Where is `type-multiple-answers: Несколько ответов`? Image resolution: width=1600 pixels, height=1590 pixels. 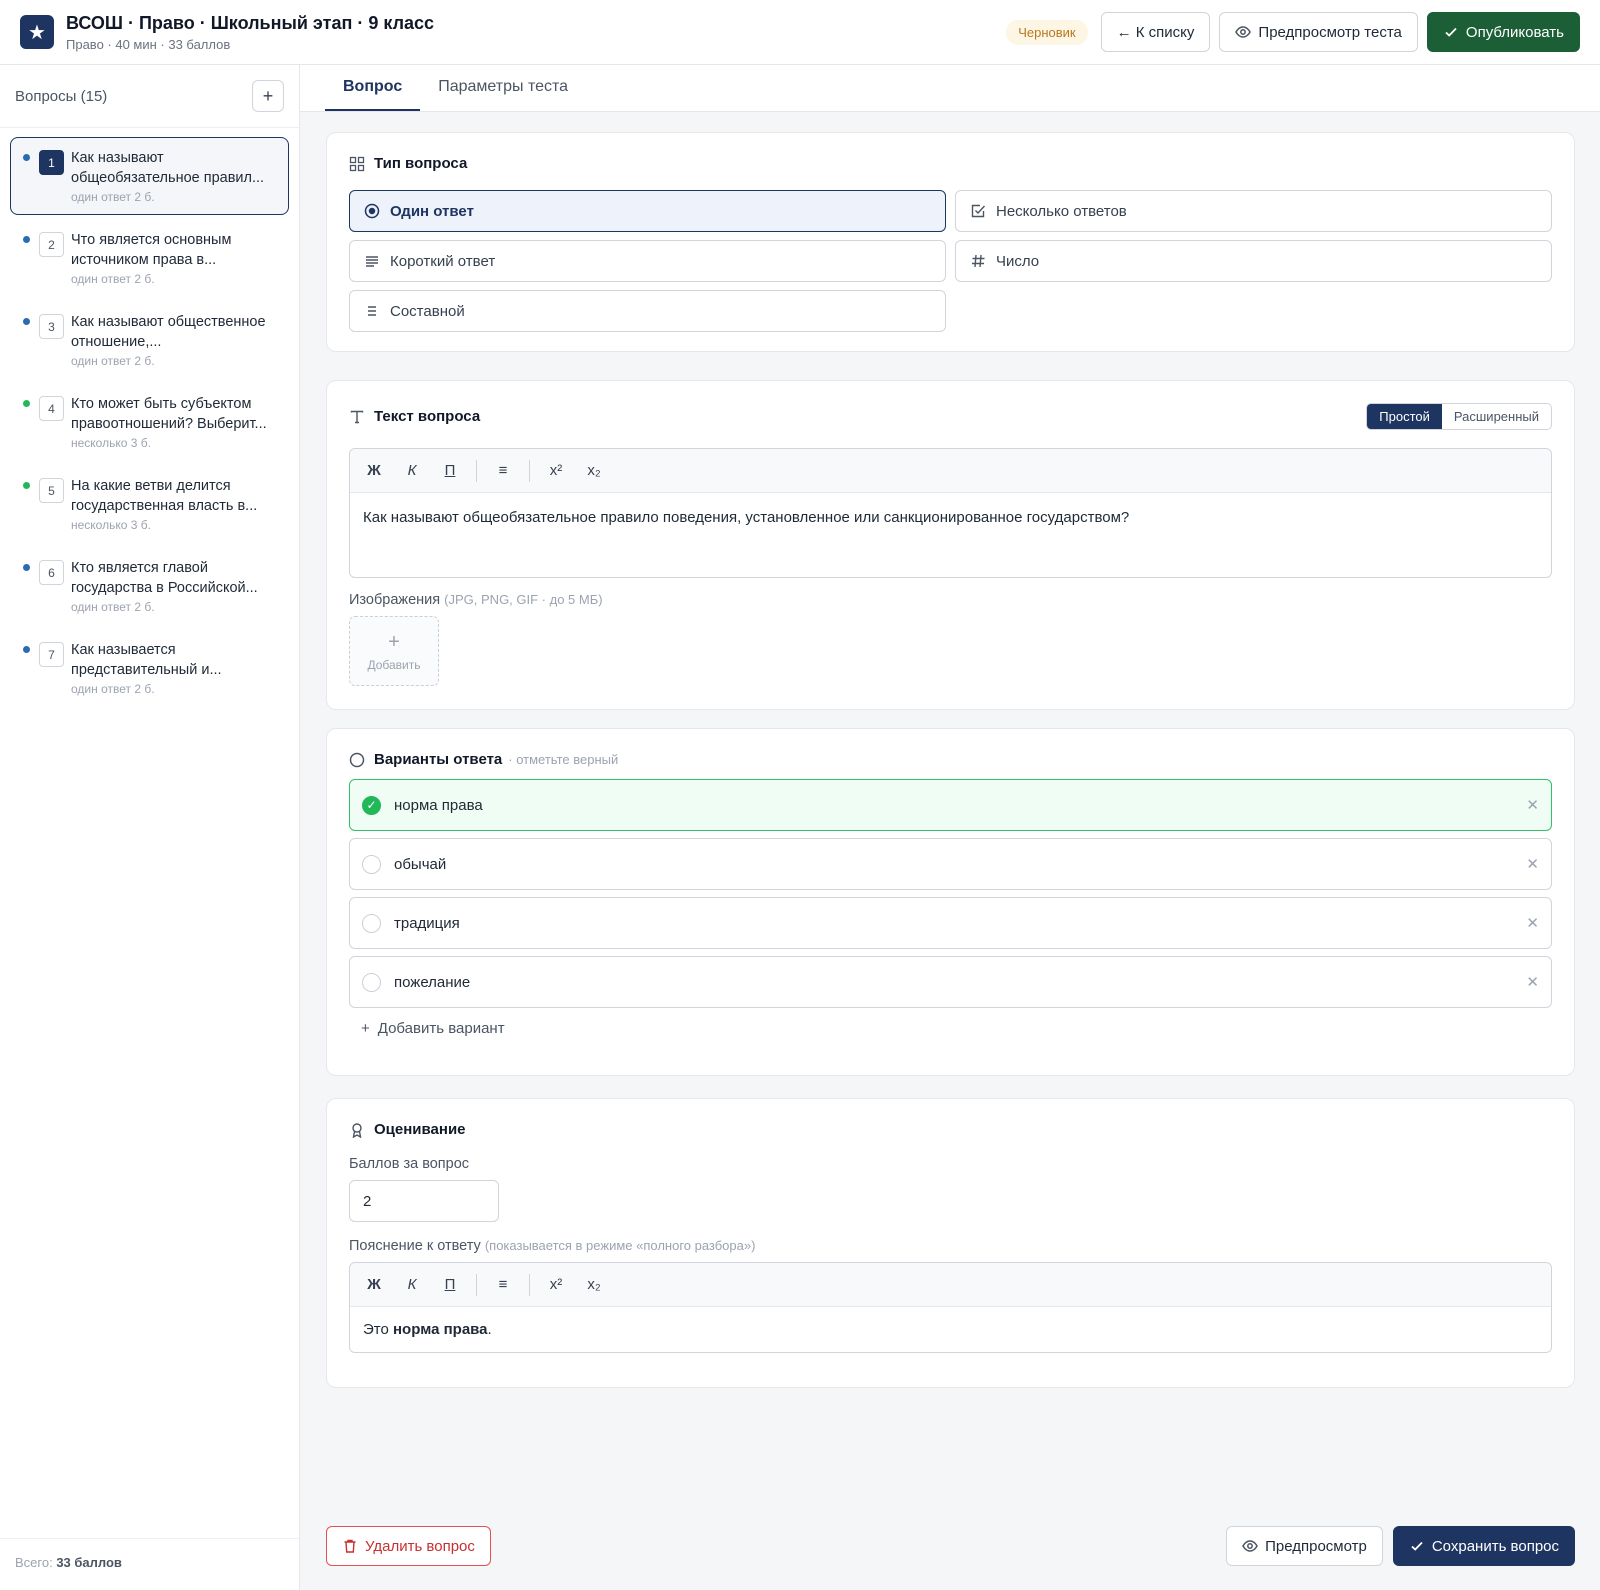 type-multiple-answers: Несколько ответов is located at coordinates (1253, 211).